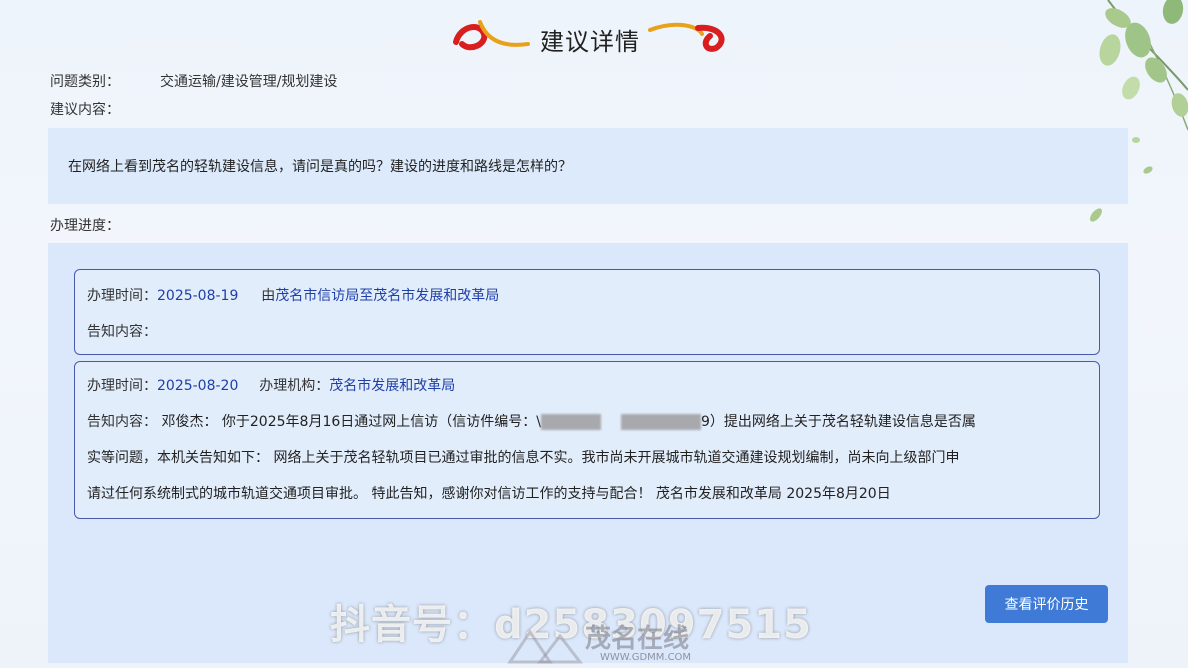 The width and height of the screenshot is (1188, 668). I want to click on org-label: 办理机构：, so click(294, 386).